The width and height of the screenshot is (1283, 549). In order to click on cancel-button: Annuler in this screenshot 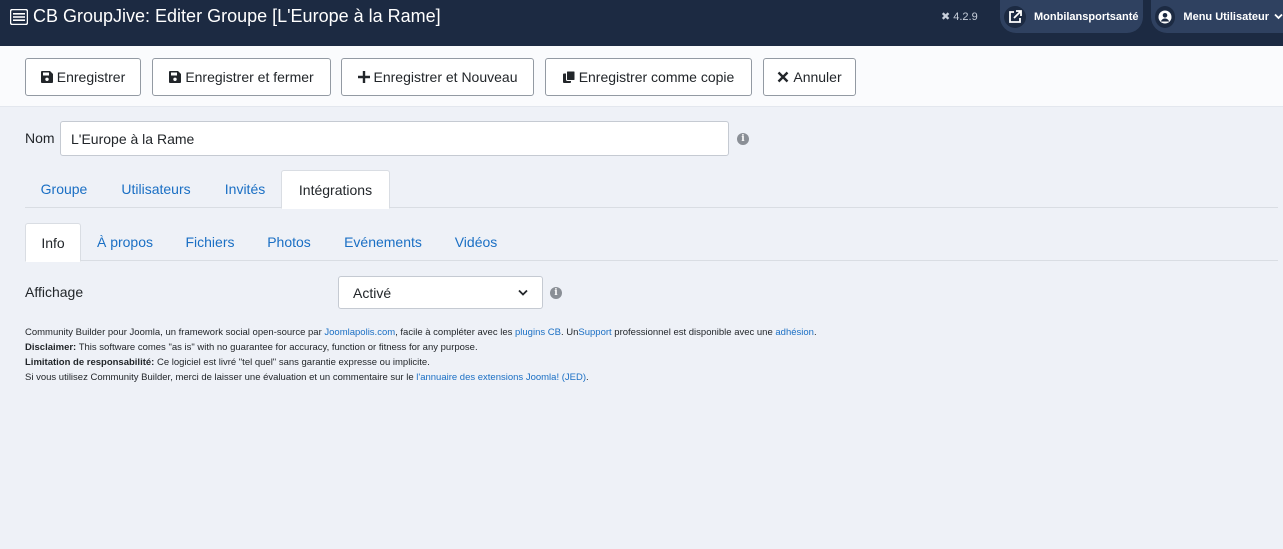, I will do `click(809, 77)`.